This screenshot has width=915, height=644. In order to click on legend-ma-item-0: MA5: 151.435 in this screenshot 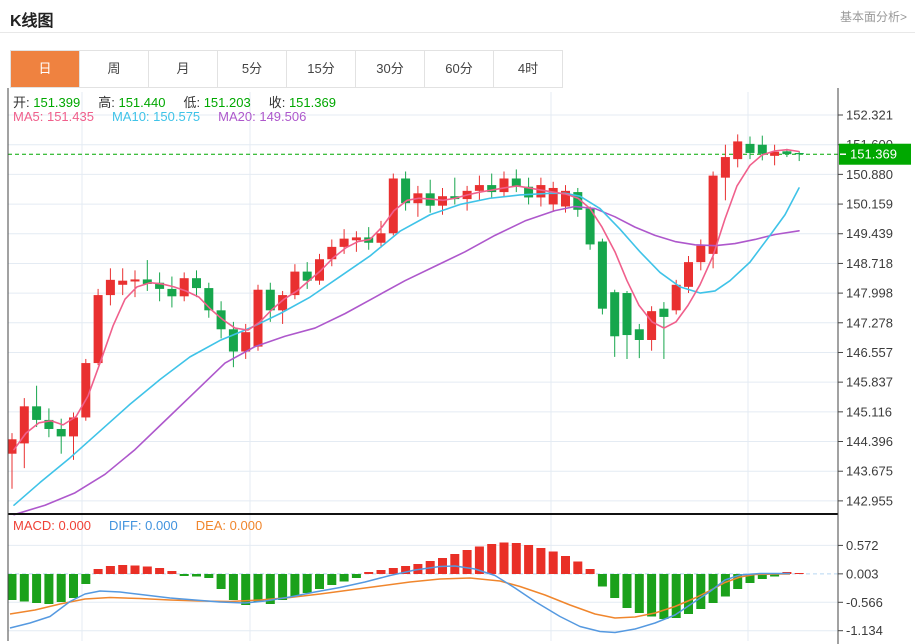, I will do `click(53, 116)`.